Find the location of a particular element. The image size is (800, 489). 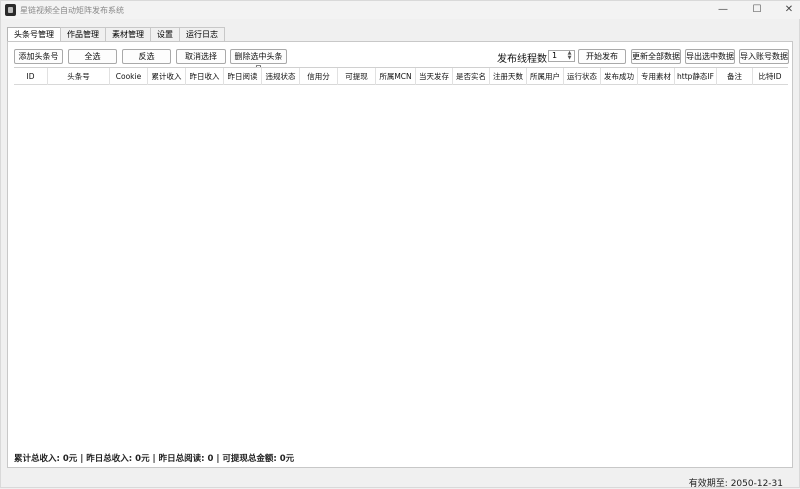

export-selected-button: 导出选中数据 is located at coordinates (710, 56).